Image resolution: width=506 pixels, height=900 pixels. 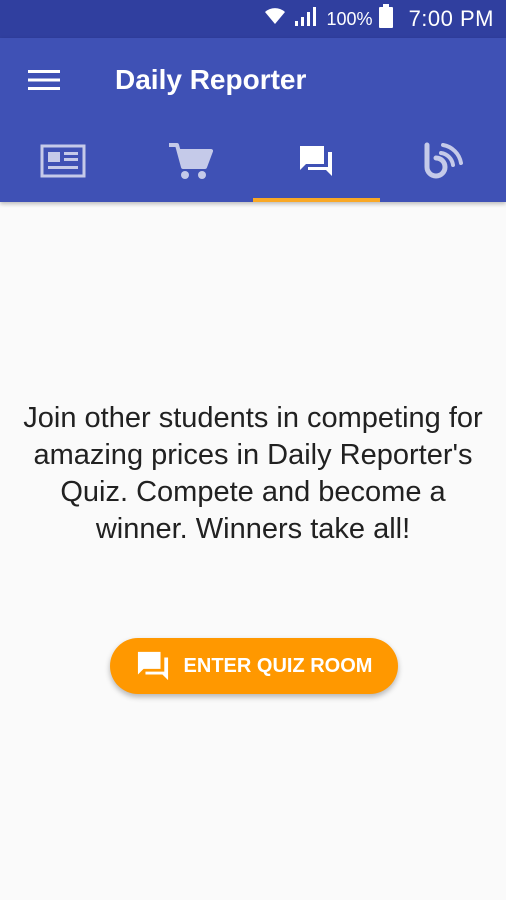 I want to click on tab-indicator-active, so click(x=316, y=200).